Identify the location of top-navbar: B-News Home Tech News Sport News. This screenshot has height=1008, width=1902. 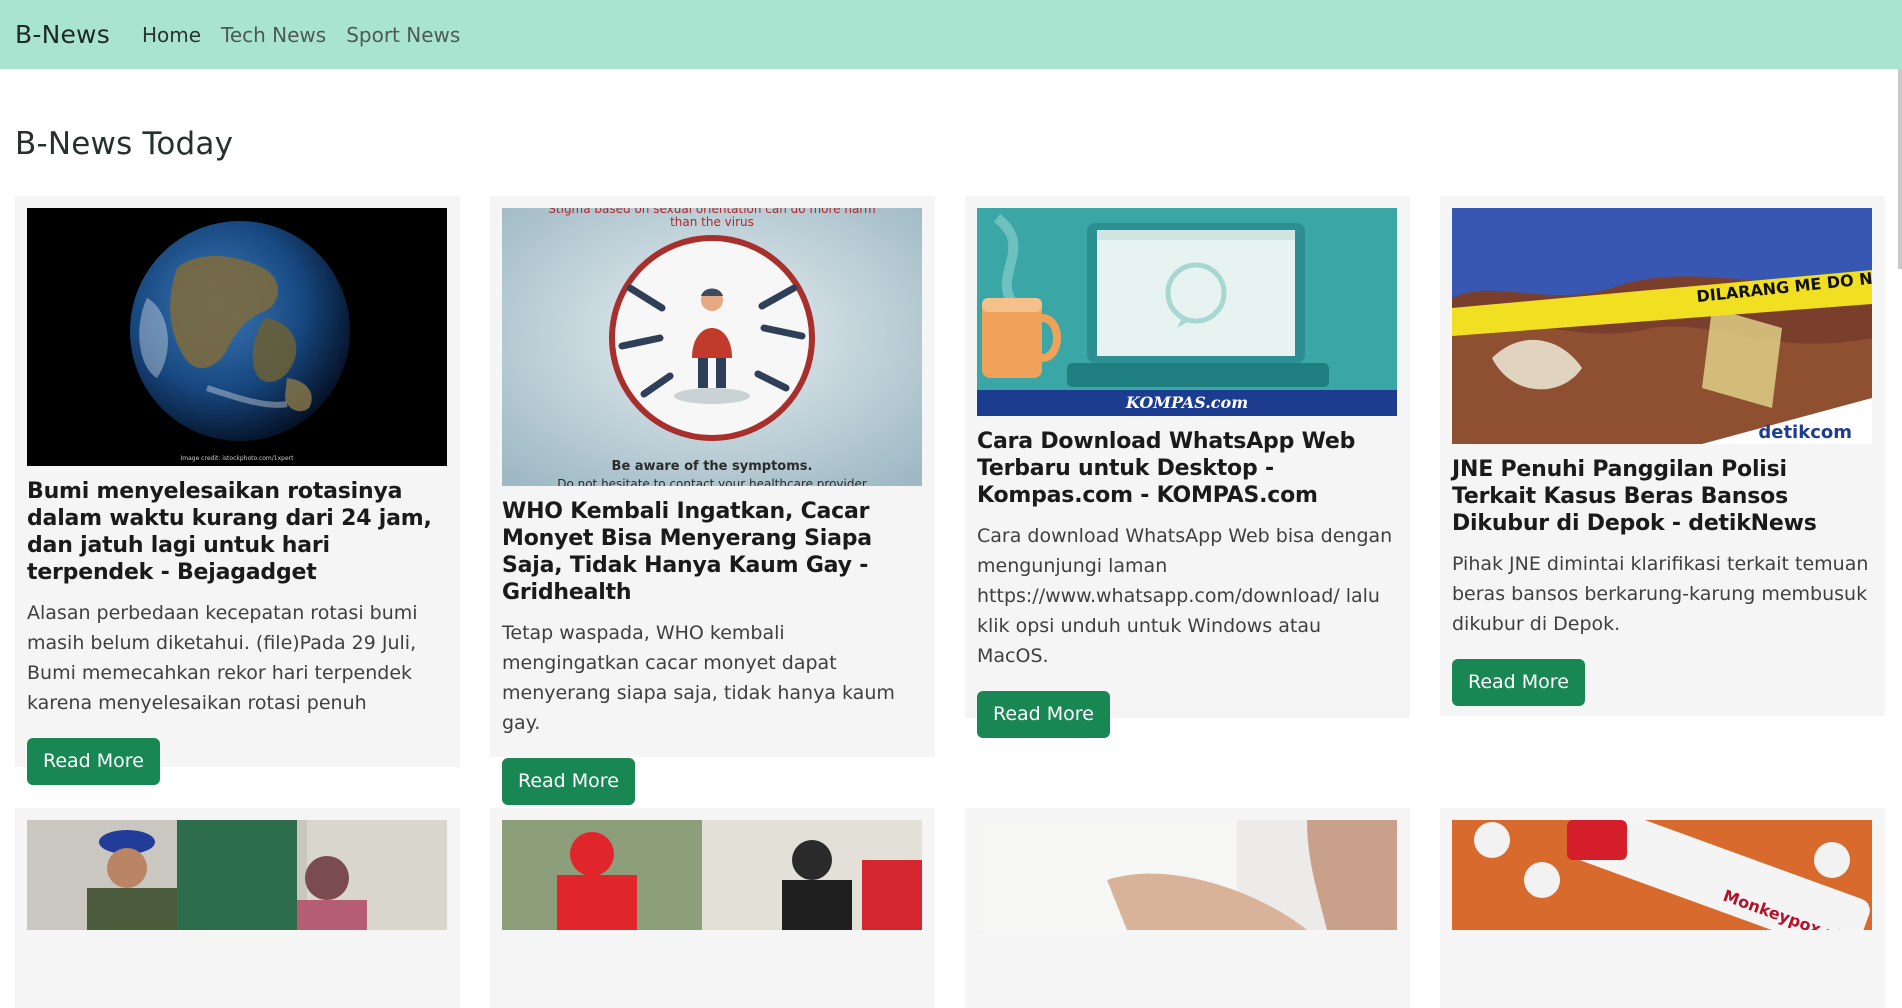
(951, 34).